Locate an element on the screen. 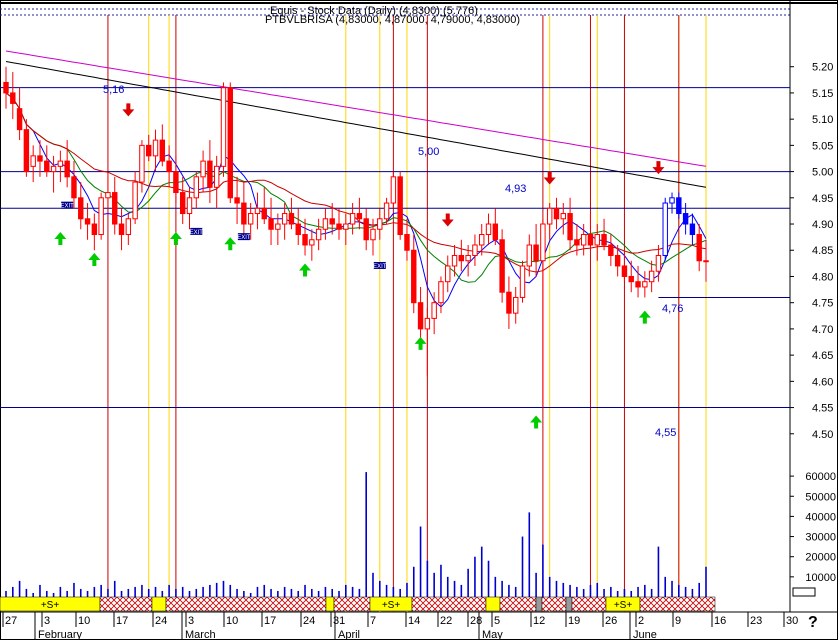 This screenshot has height=640, width=838. price-tick-label: 4.70 is located at coordinates (822, 330).